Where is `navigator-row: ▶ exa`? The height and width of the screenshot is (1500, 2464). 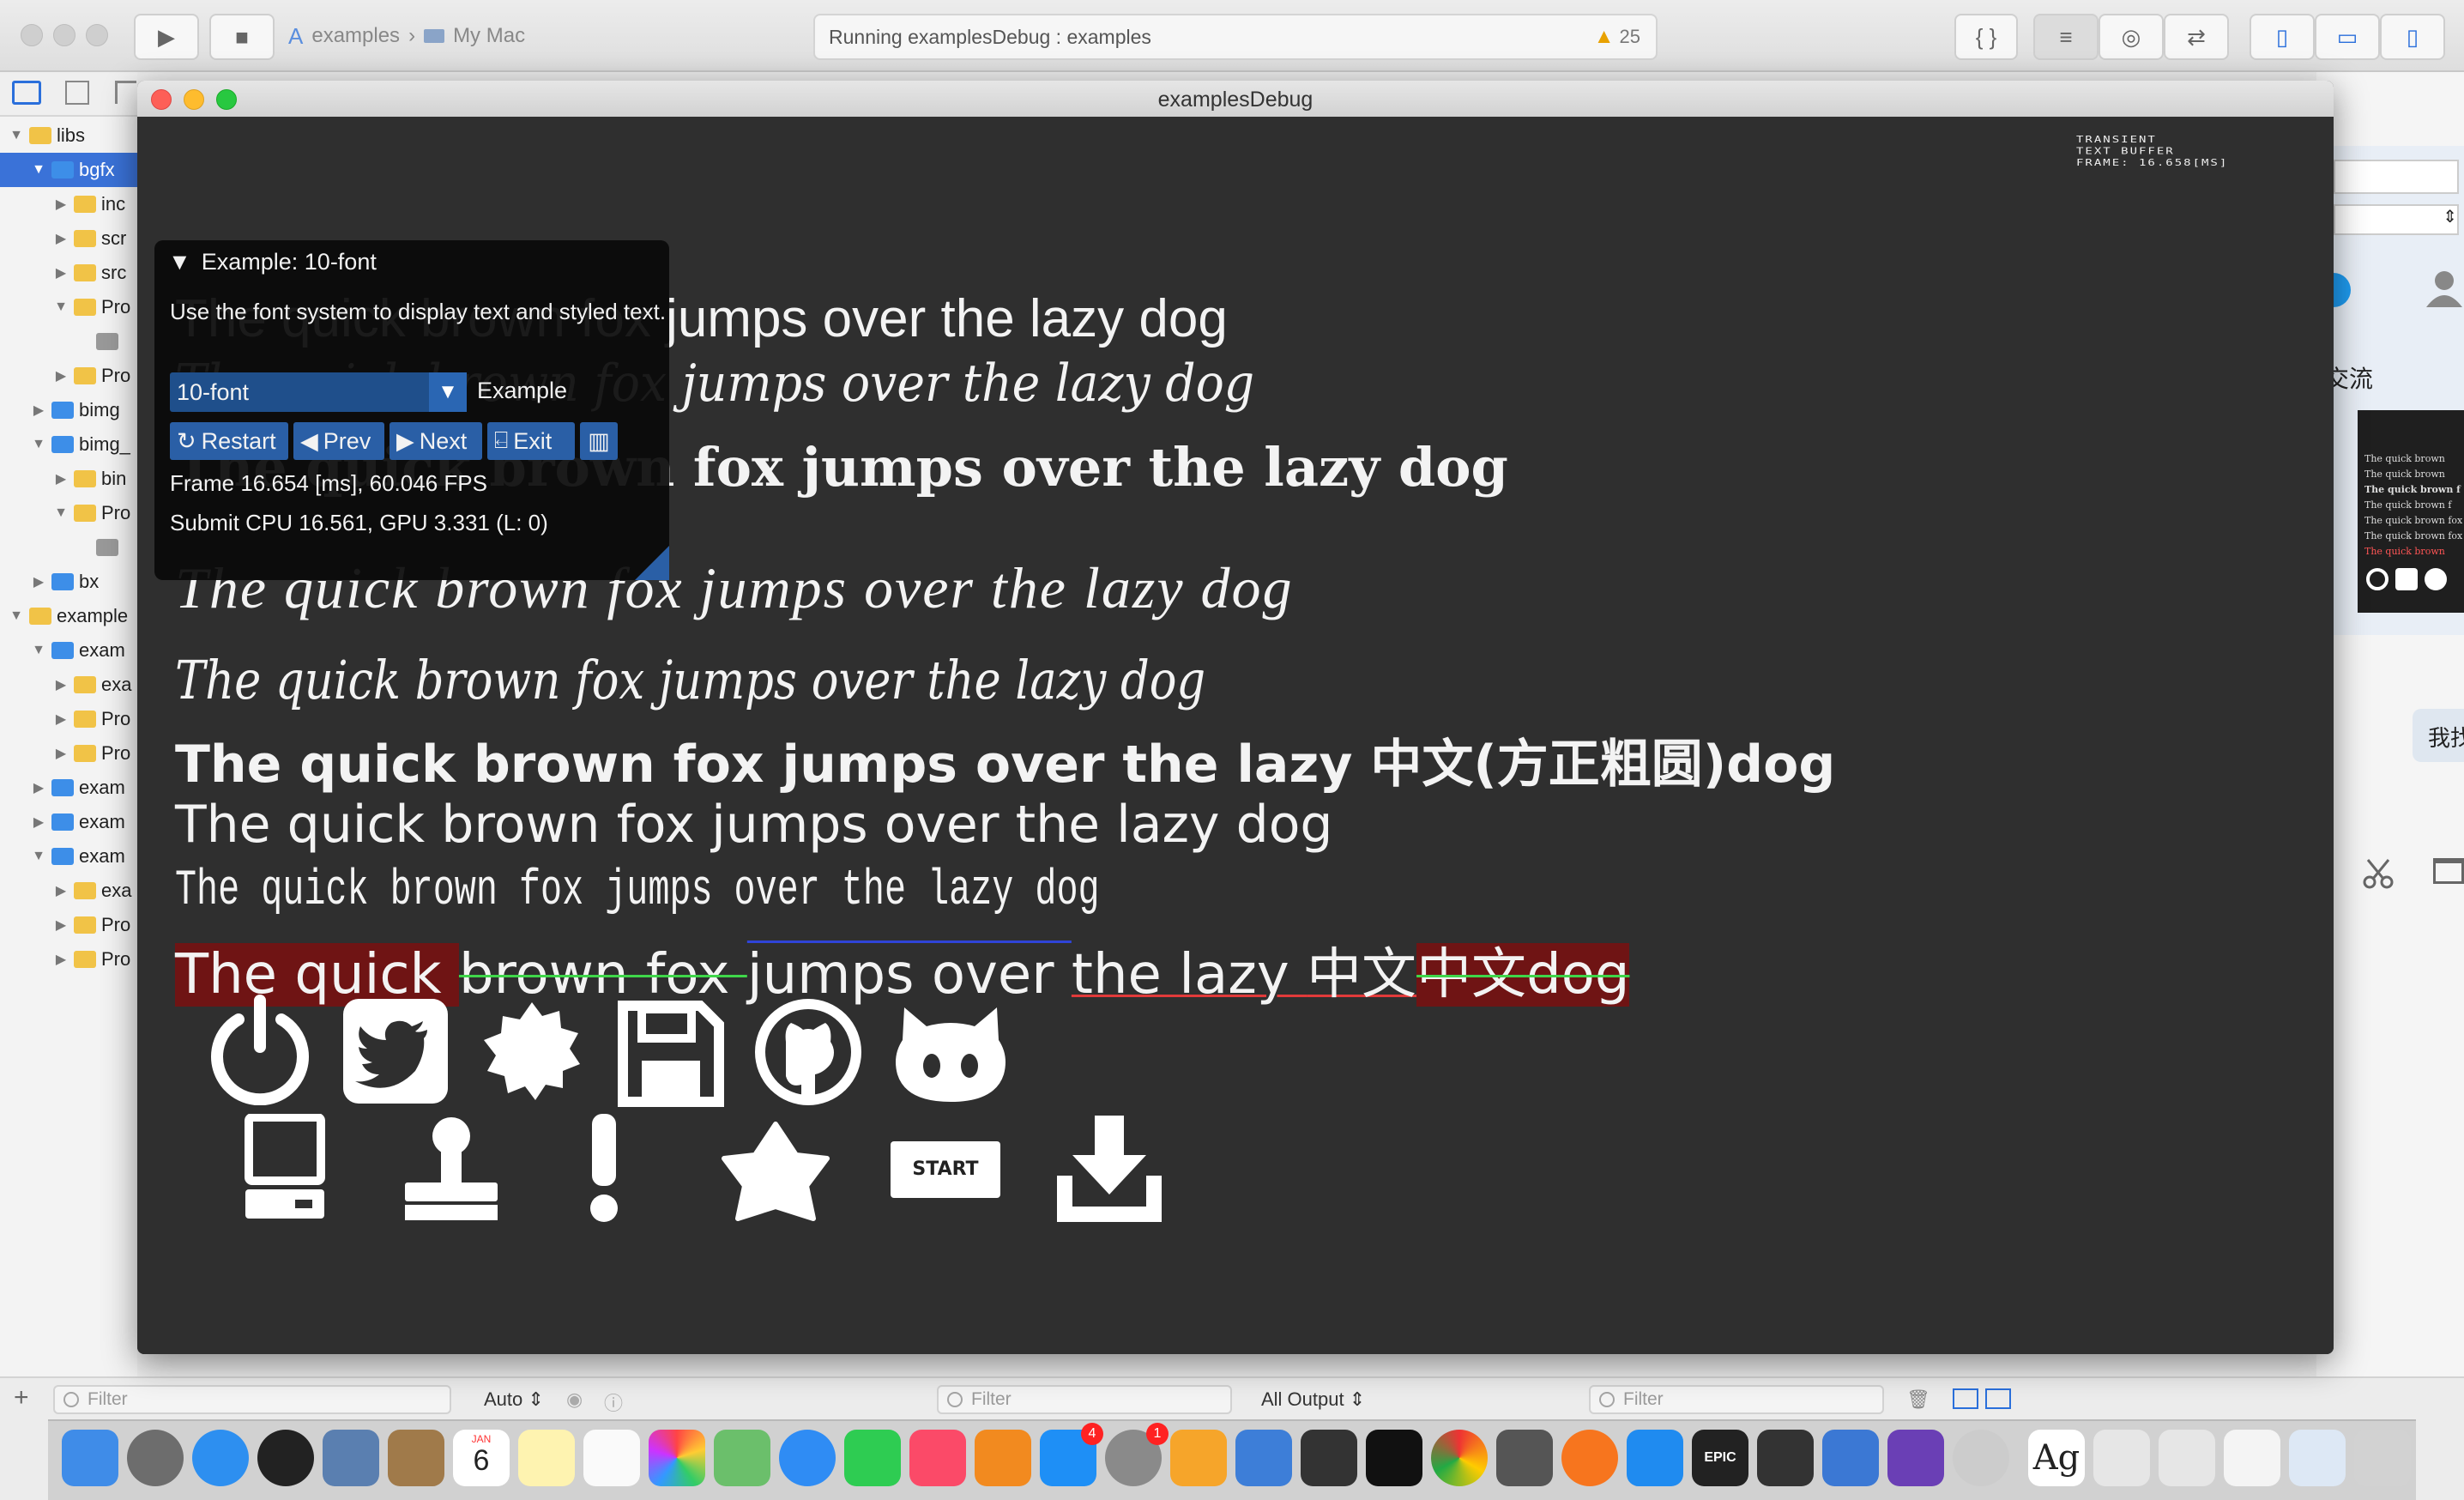
navigator-row: ▶ exa is located at coordinates (68, 685).